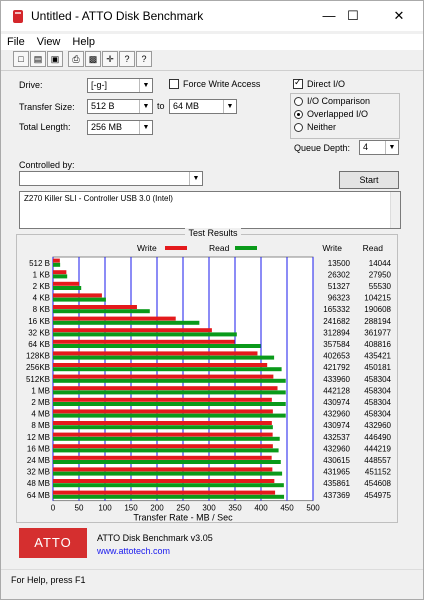 The width and height of the screenshot is (424, 601). Describe the element at coordinates (49, 42) in the screenshot. I see `menu-view: View` at that location.